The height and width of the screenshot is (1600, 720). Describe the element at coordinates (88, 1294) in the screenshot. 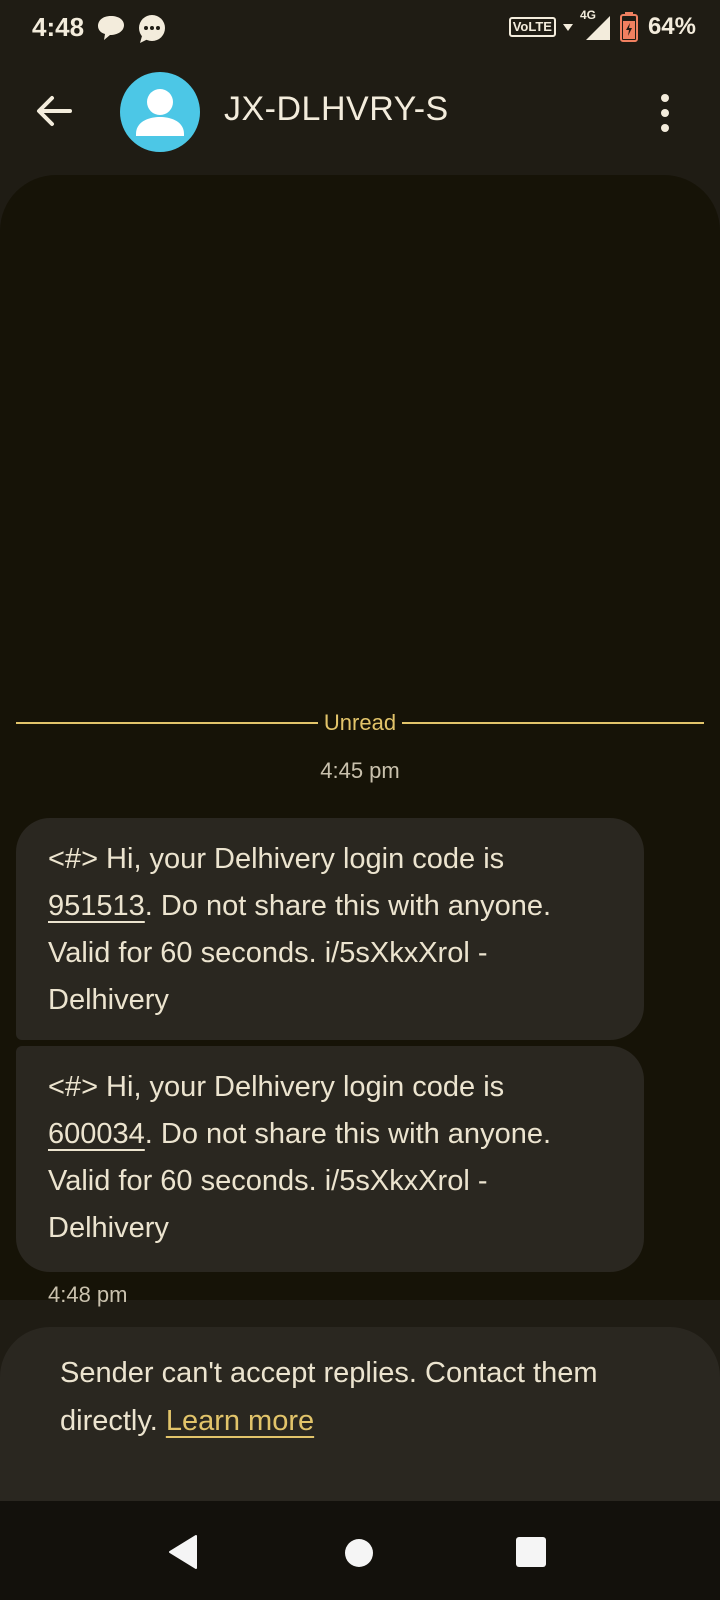

I see `message-timestamp: 4:48 pm` at that location.